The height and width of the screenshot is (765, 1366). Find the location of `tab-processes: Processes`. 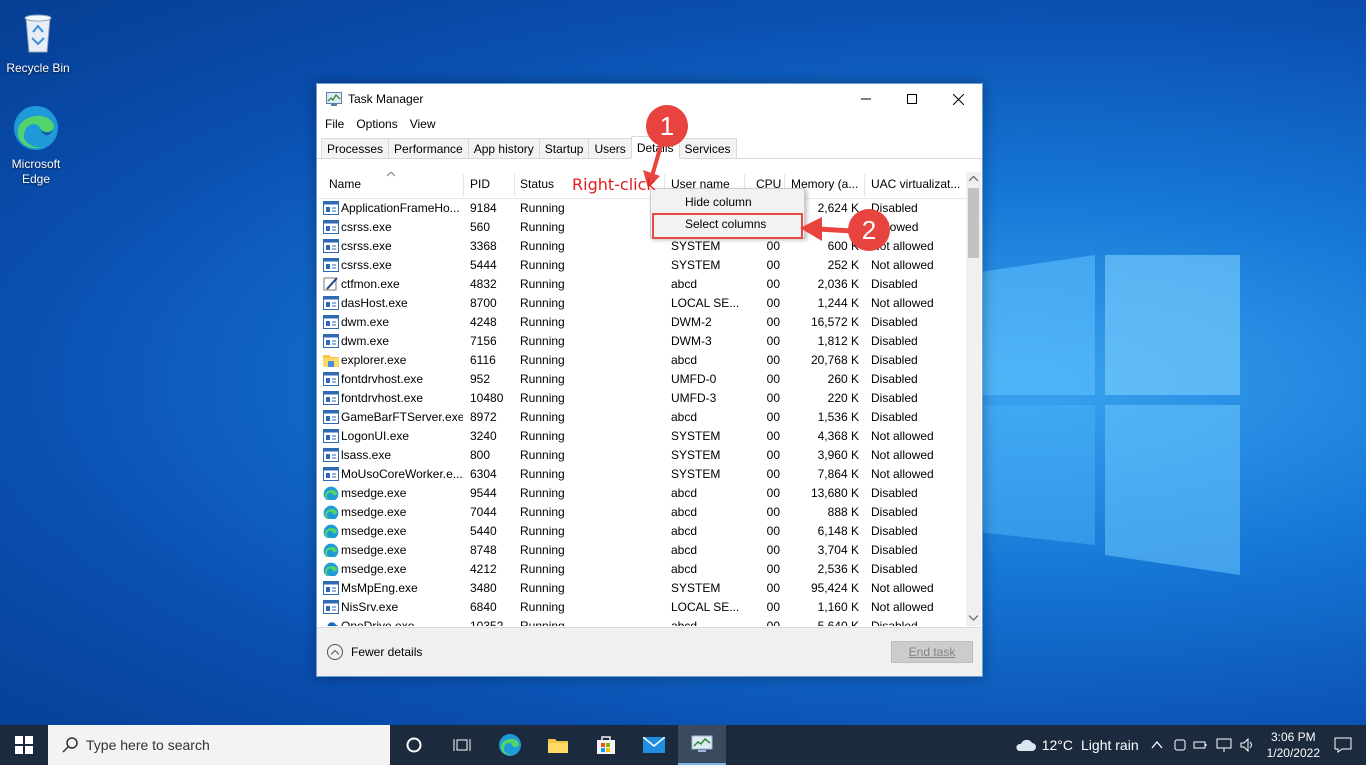

tab-processes: Processes is located at coordinates (355, 148).